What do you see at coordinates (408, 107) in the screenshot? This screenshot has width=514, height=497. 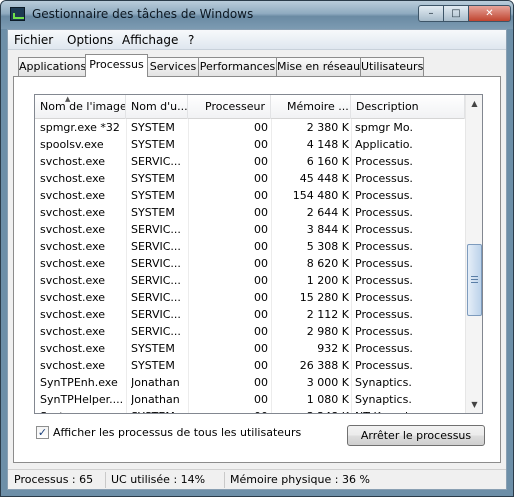 I see `column-header-description: Description` at bounding box center [408, 107].